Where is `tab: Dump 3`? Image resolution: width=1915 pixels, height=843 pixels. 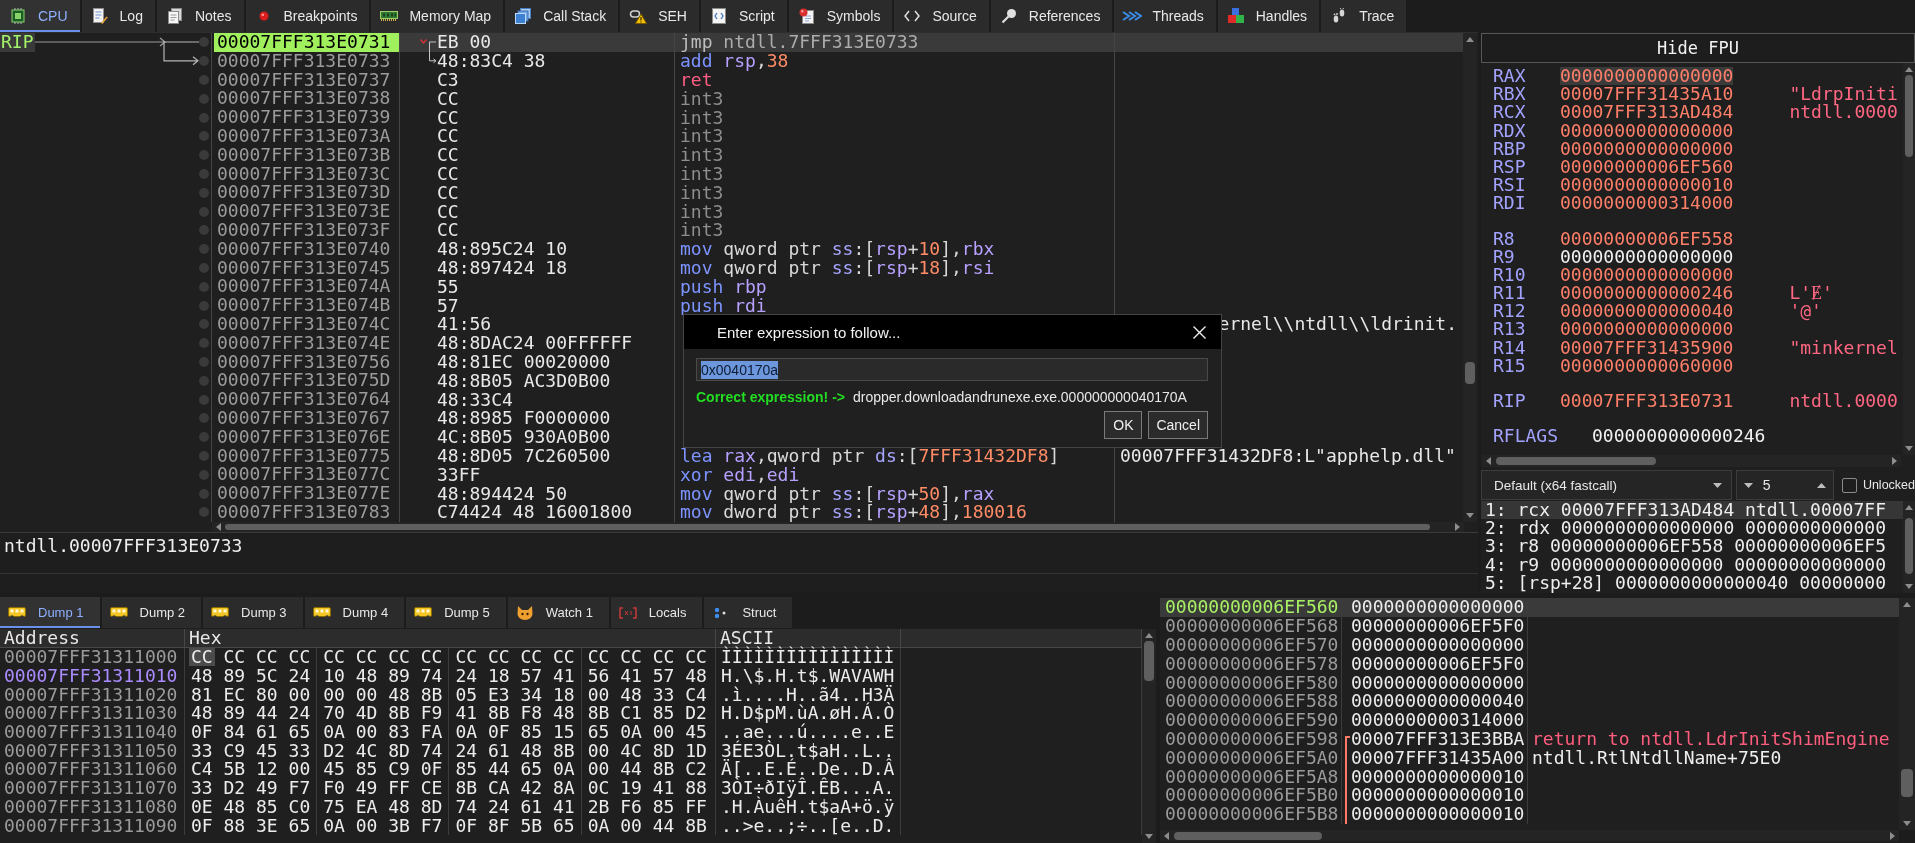
tab: Dump 3 is located at coordinates (253, 612).